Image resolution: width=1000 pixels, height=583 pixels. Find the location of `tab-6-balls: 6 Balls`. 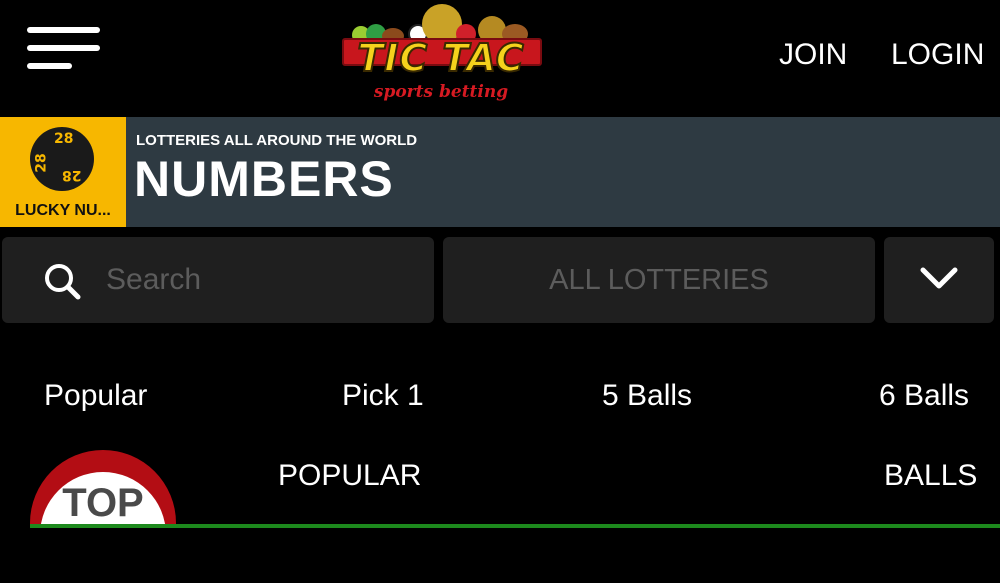

tab-6-balls: 6 Balls is located at coordinates (924, 396).